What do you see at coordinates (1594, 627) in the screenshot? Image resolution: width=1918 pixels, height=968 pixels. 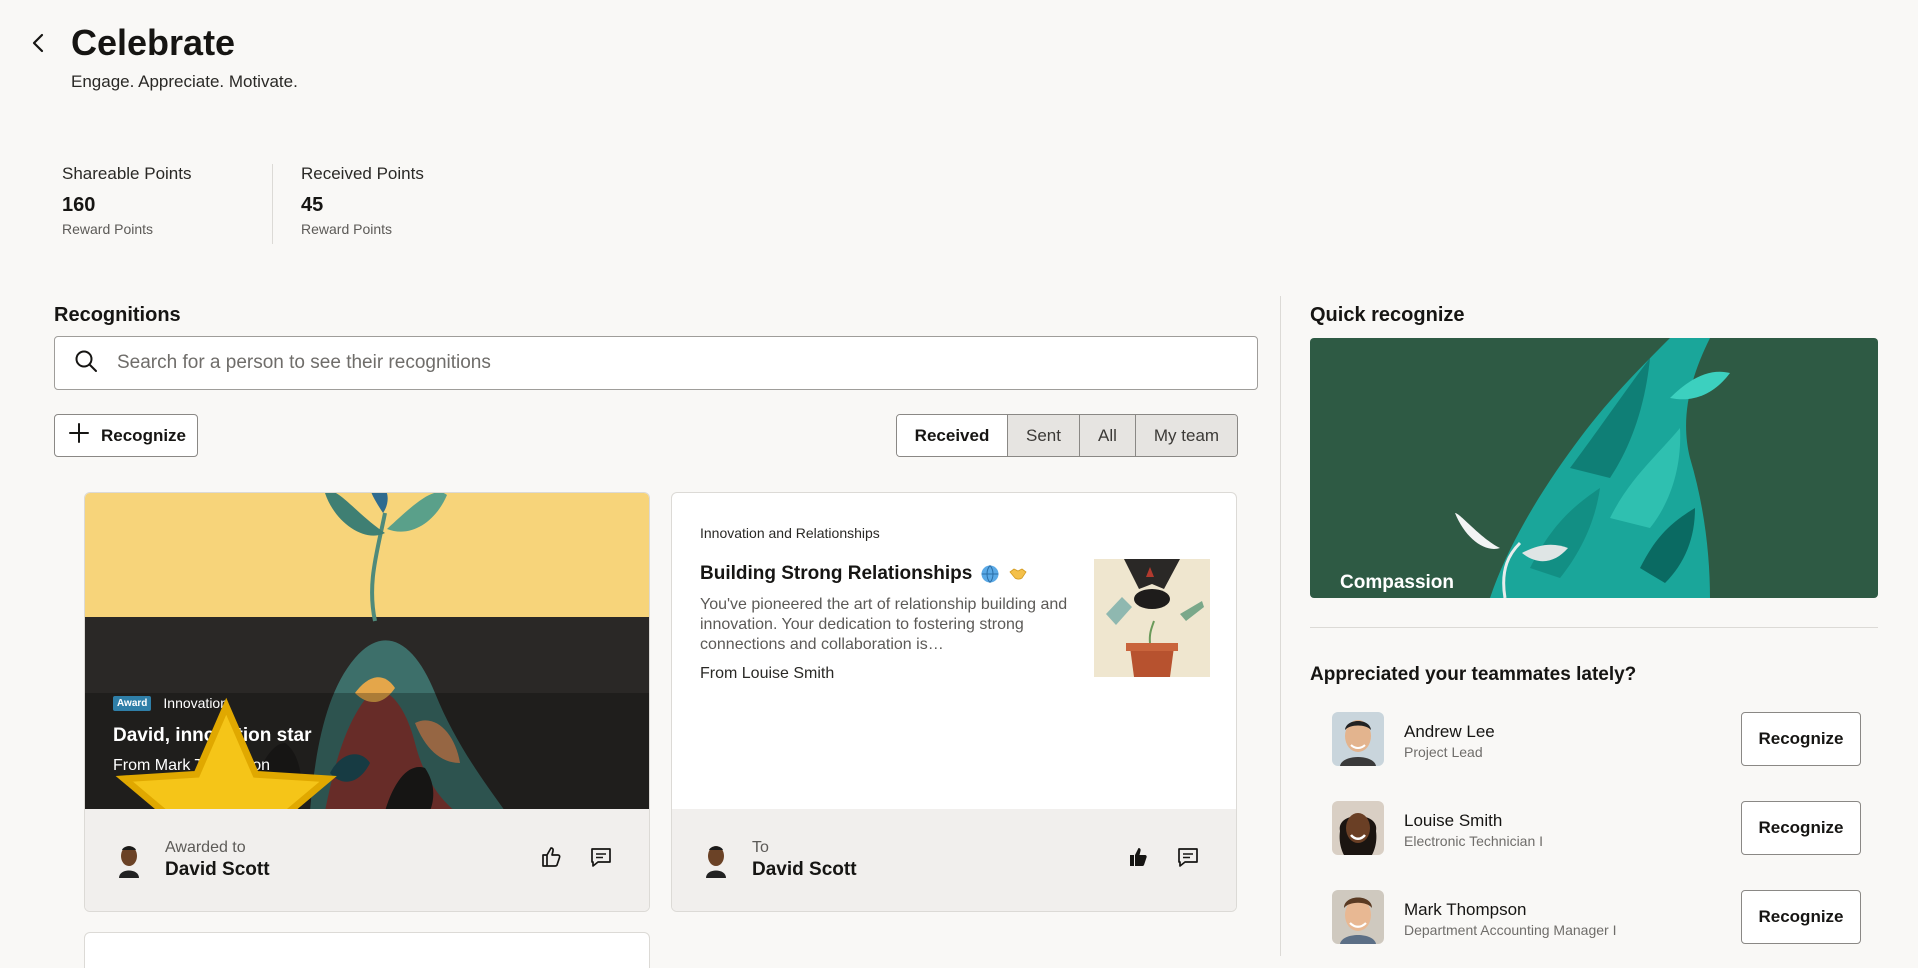 I see `quick-divider` at bounding box center [1594, 627].